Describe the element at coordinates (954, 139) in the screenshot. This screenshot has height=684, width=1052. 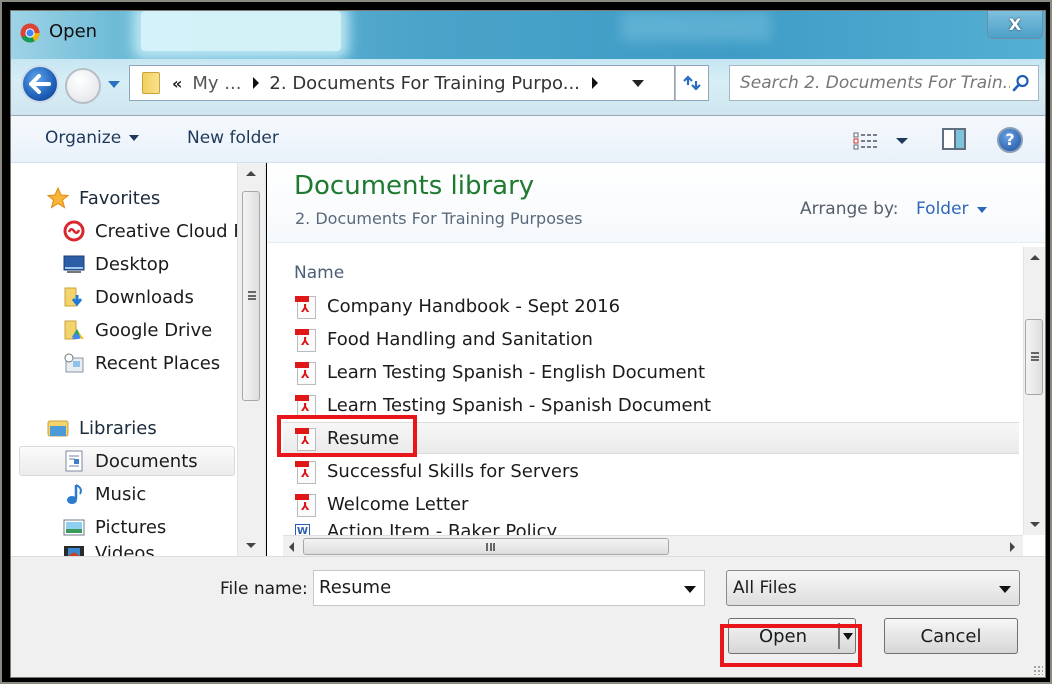
I see `preview-pane-icon` at that location.